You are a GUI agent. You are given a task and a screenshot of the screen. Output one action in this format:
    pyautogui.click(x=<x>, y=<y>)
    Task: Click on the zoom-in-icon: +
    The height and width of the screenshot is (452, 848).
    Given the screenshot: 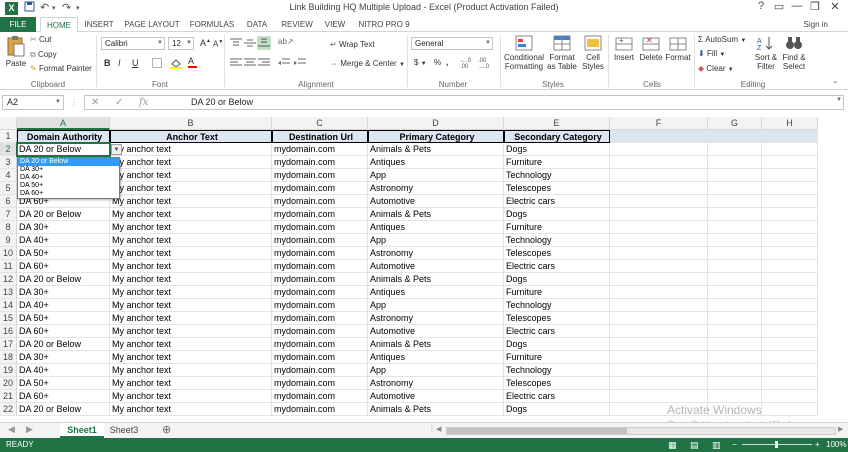 What is the action you would take?
    pyautogui.click(x=817, y=445)
    